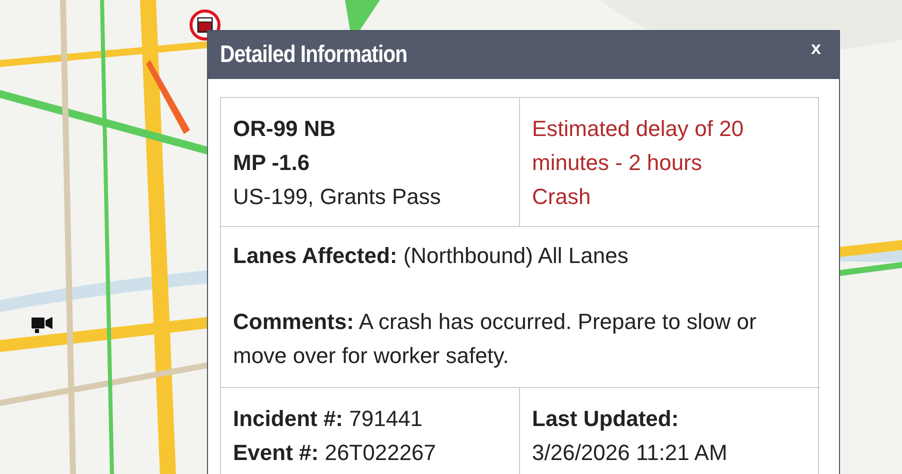 This screenshot has height=474, width=902. What do you see at coordinates (815, 48) in the screenshot?
I see `close-button: x` at bounding box center [815, 48].